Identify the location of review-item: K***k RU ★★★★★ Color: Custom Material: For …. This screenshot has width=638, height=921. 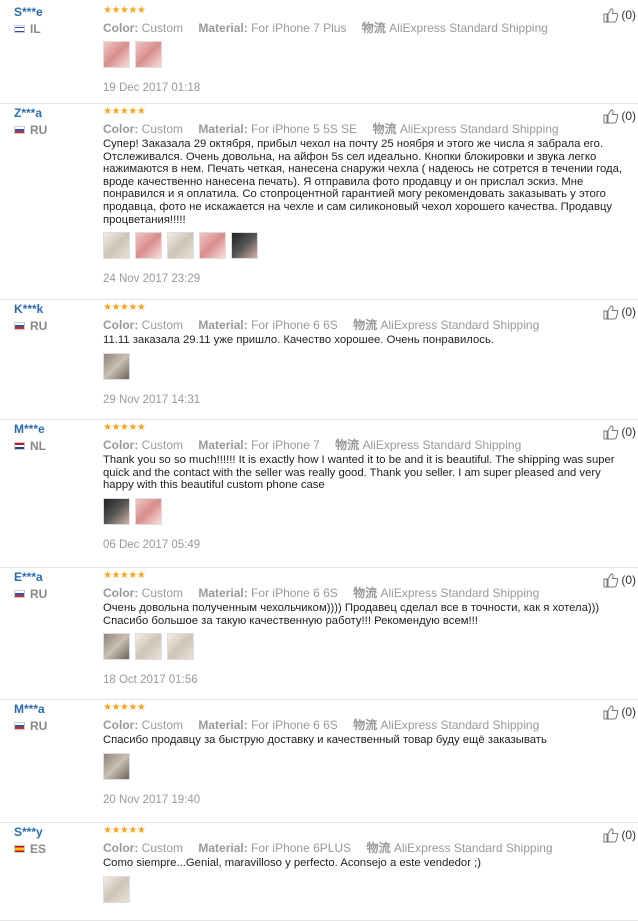
(319, 360).